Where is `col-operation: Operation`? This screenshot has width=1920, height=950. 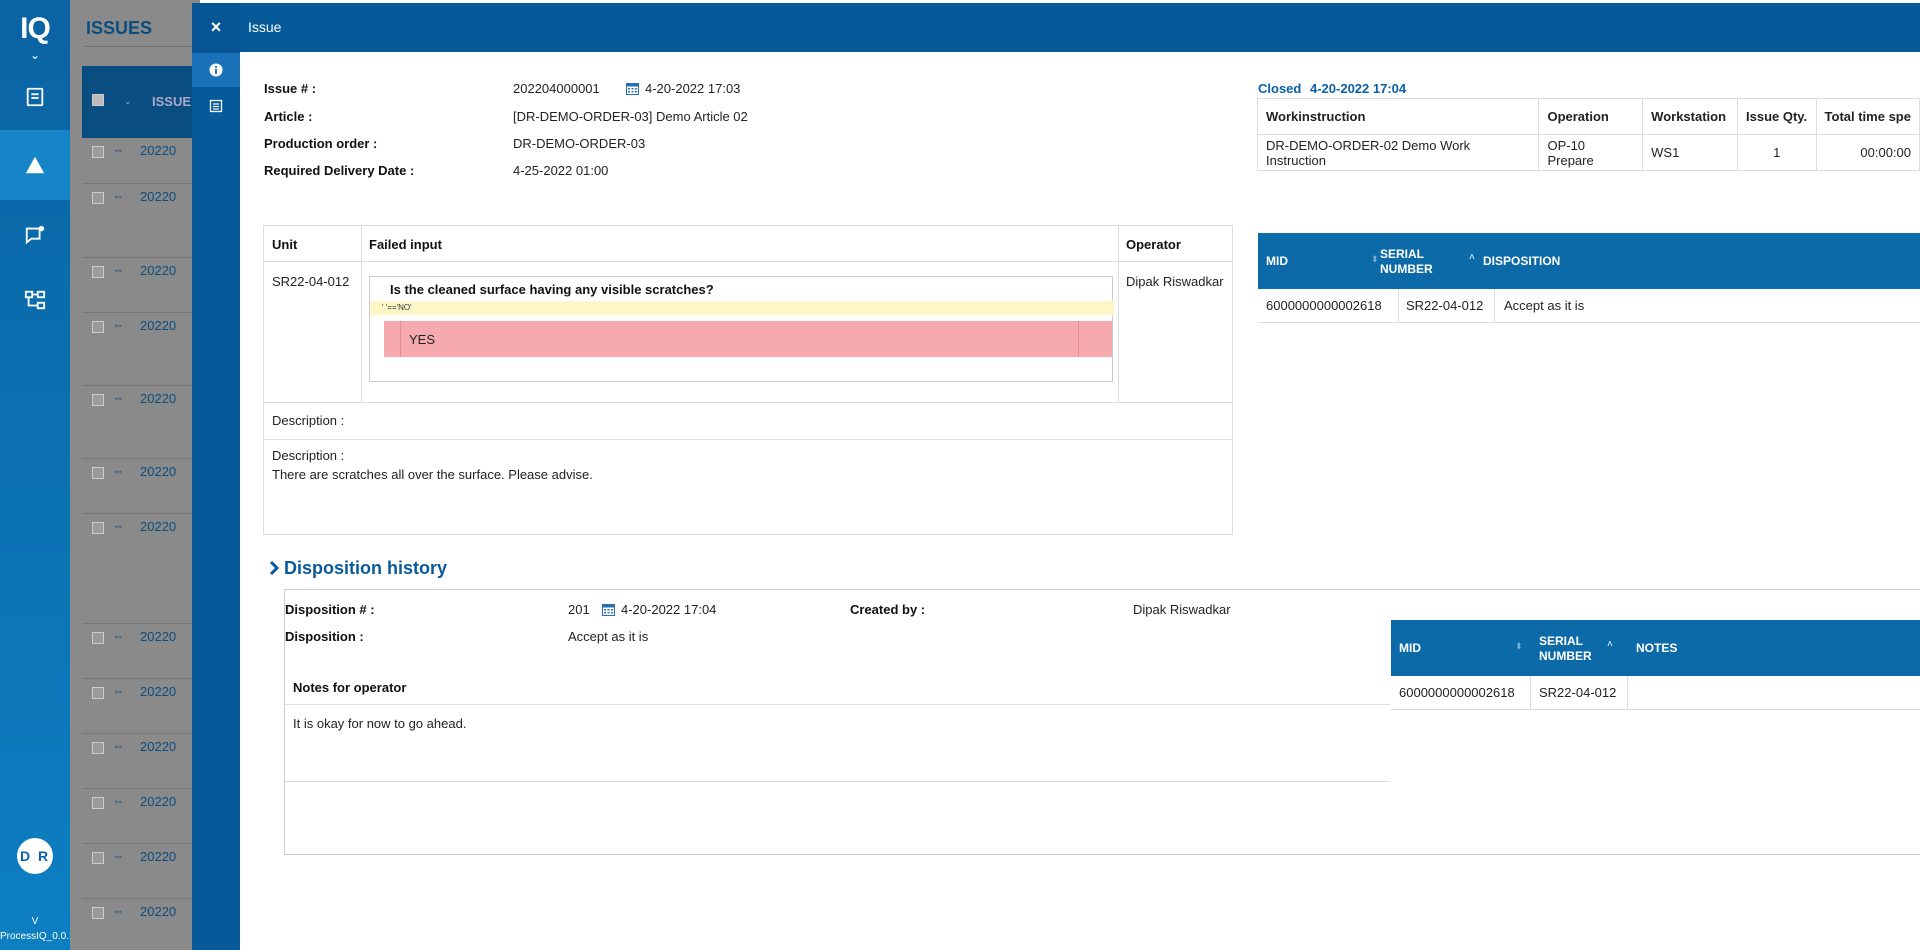
col-operation: Operation is located at coordinates (1591, 116).